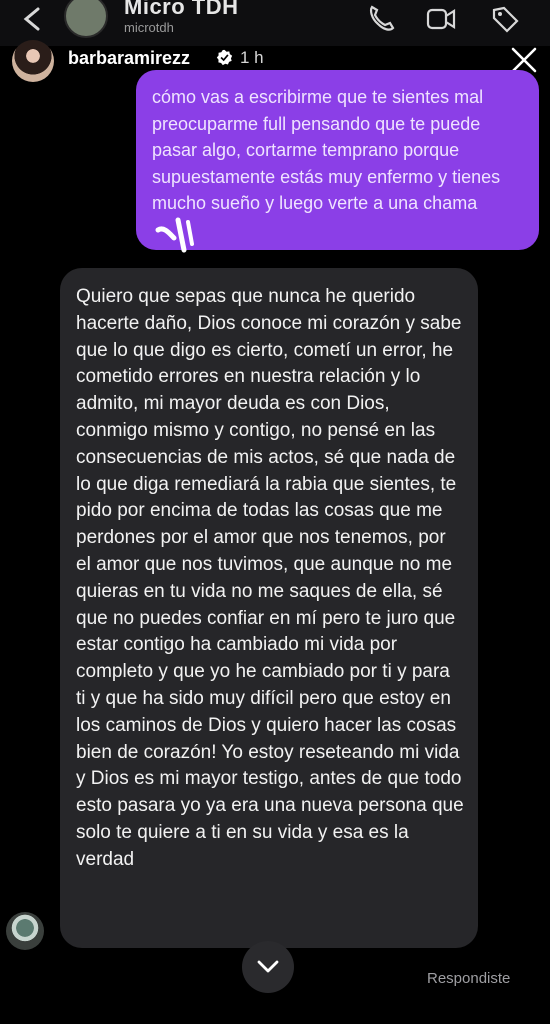 This screenshot has height=1024, width=550. What do you see at coordinates (469, 978) in the screenshot?
I see `reply-status: Respondiste` at bounding box center [469, 978].